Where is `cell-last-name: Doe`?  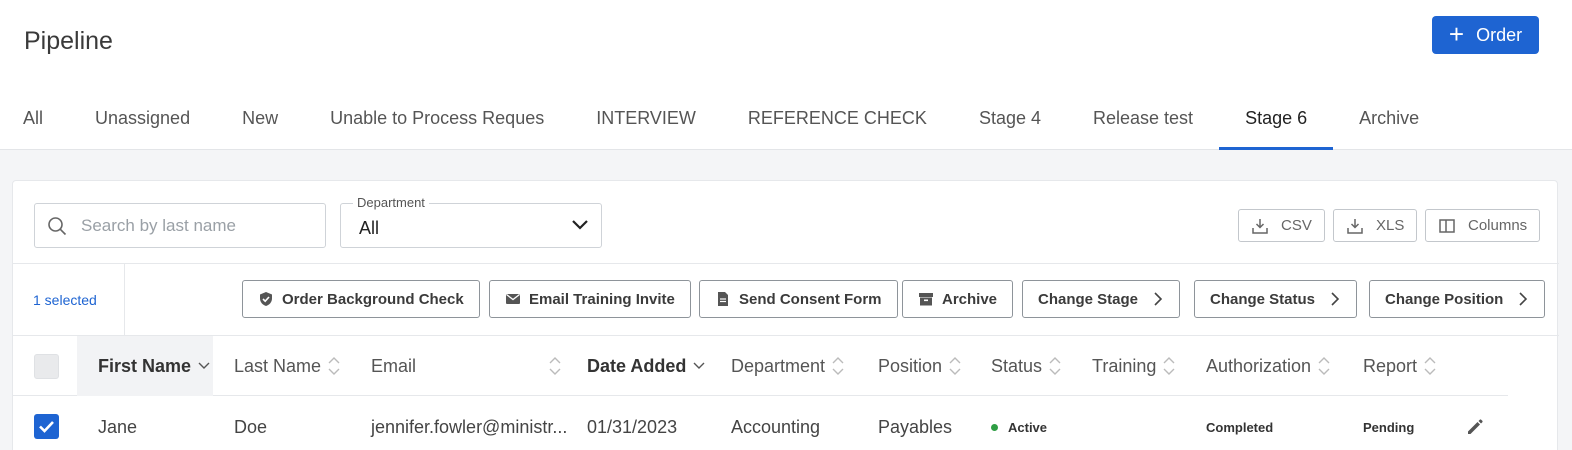
cell-last-name: Doe is located at coordinates (251, 426).